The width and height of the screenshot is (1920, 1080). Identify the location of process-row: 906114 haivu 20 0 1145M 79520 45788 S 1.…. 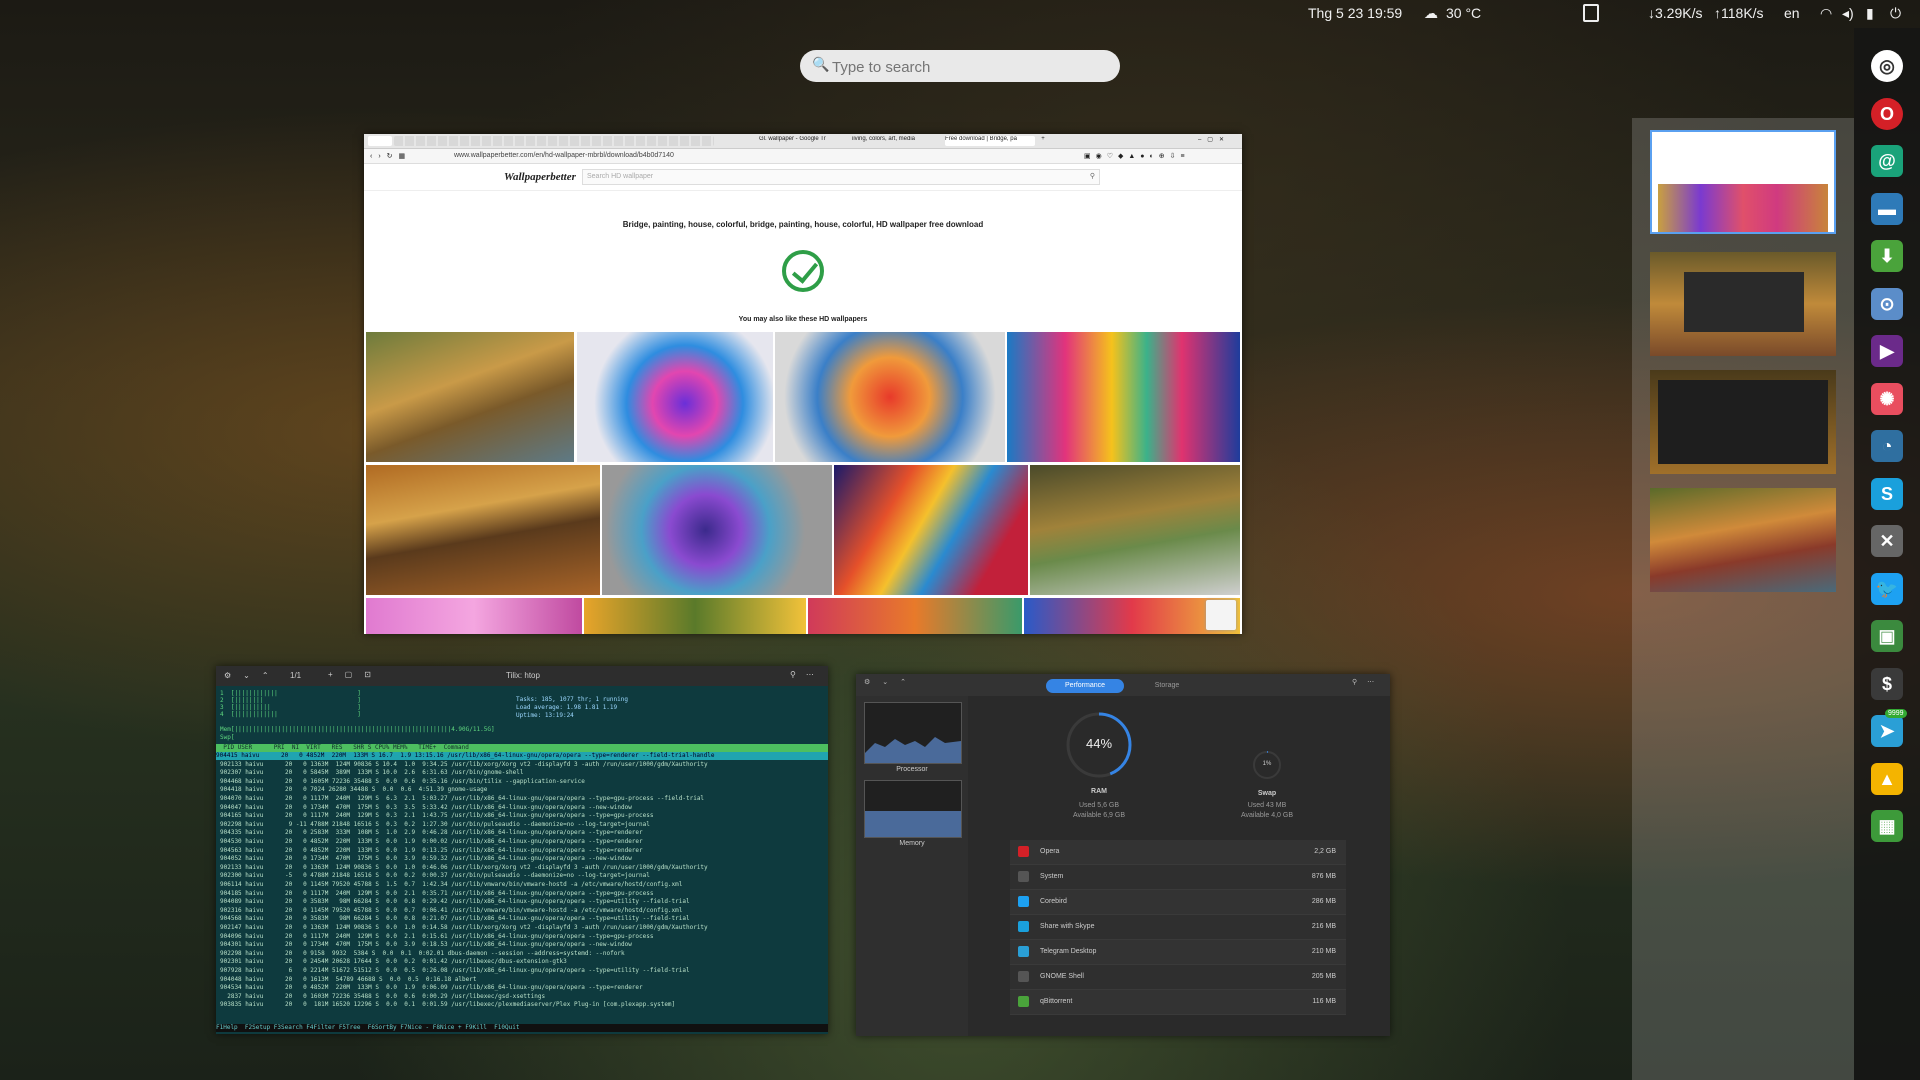
(451, 884).